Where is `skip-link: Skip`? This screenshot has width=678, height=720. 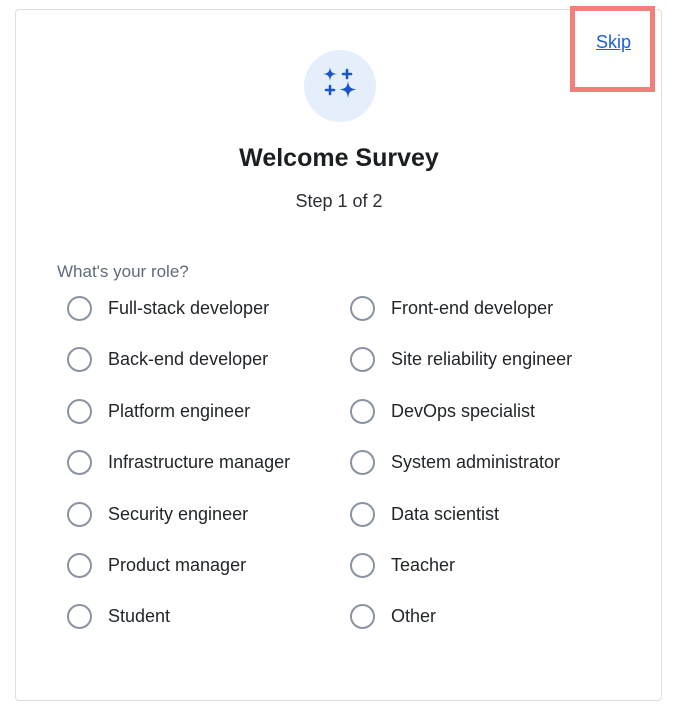 skip-link: Skip is located at coordinates (613, 42).